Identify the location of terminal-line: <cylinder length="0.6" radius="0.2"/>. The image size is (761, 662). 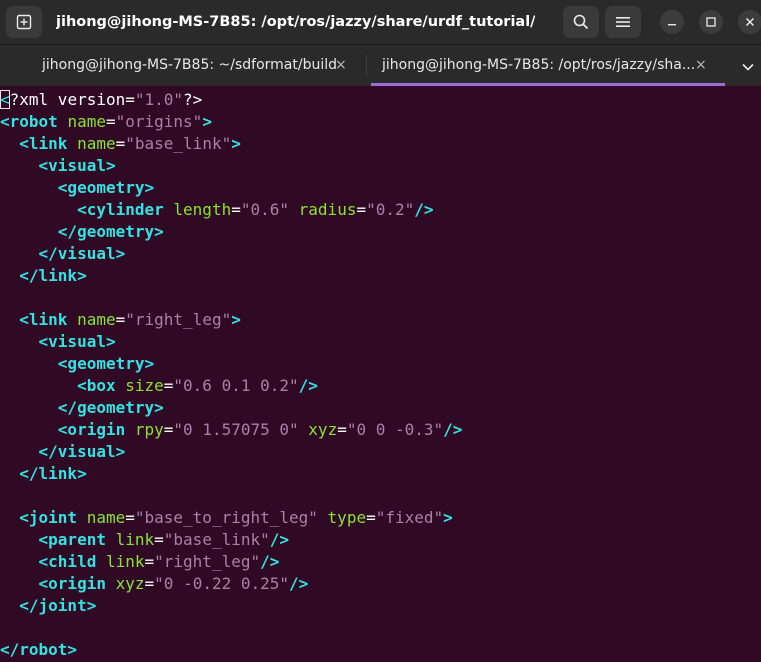
(216, 210).